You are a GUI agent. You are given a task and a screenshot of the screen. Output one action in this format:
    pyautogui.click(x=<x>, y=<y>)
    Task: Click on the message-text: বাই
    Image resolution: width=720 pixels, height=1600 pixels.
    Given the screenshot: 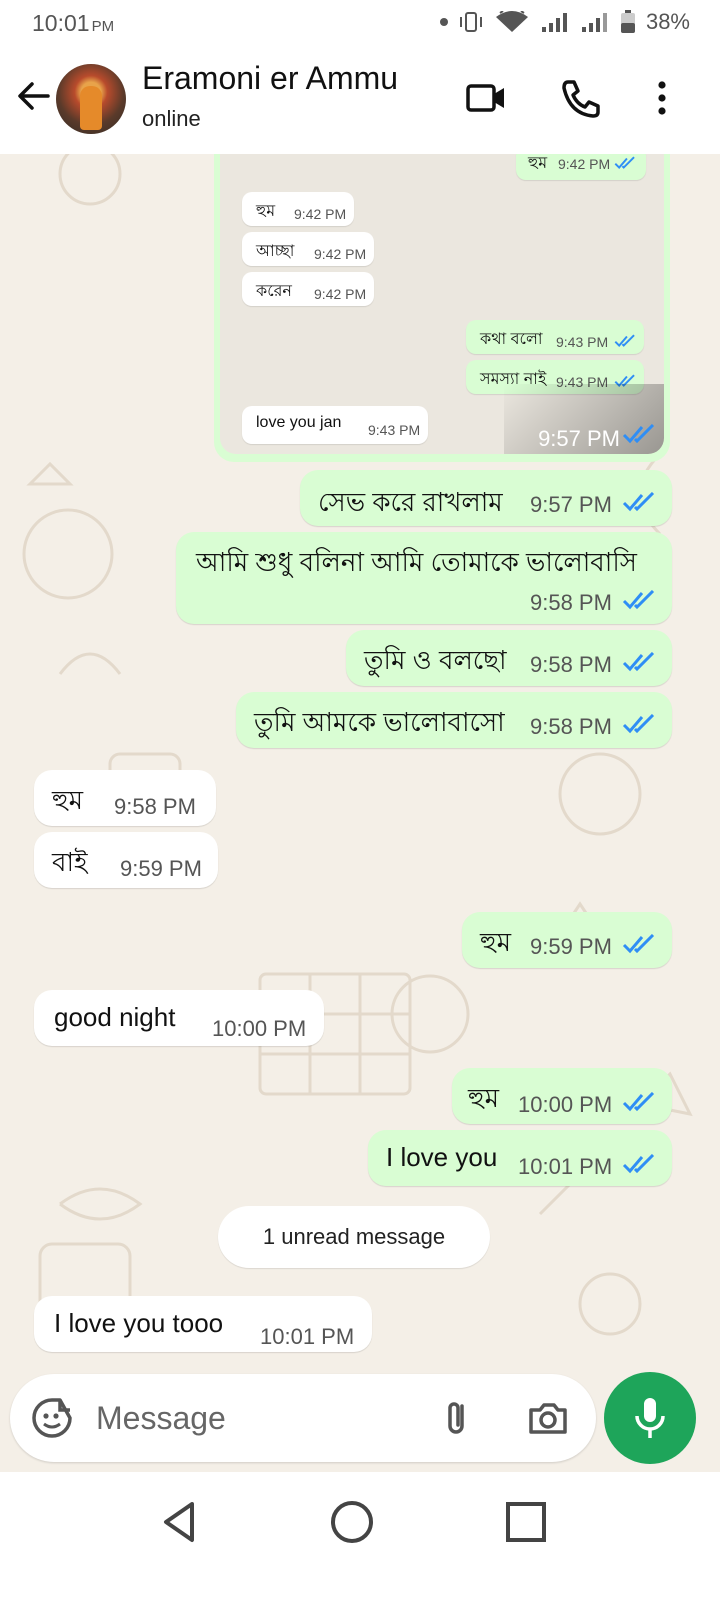 What is the action you would take?
    pyautogui.click(x=70, y=862)
    